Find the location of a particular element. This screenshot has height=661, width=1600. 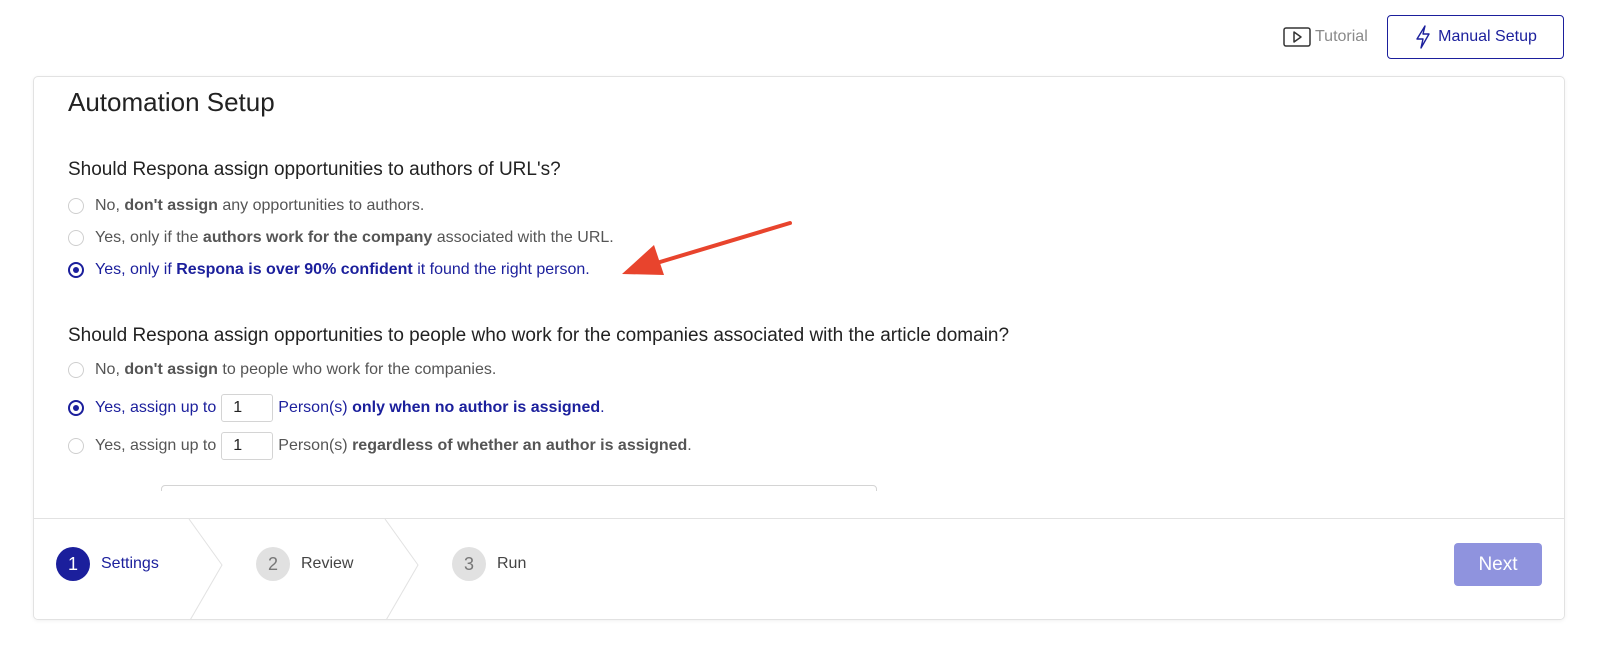

step-label: Settings is located at coordinates (130, 563).